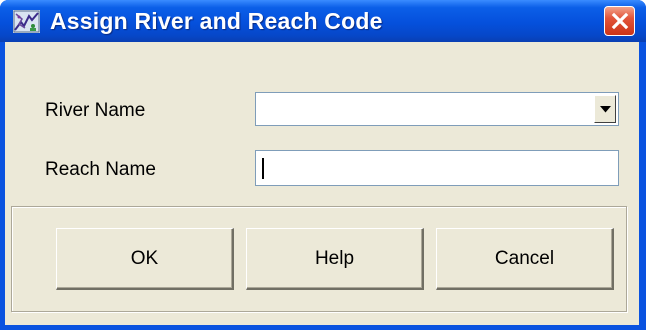 This screenshot has width=649, height=334. Describe the element at coordinates (263, 168) in the screenshot. I see `text-caret` at that location.